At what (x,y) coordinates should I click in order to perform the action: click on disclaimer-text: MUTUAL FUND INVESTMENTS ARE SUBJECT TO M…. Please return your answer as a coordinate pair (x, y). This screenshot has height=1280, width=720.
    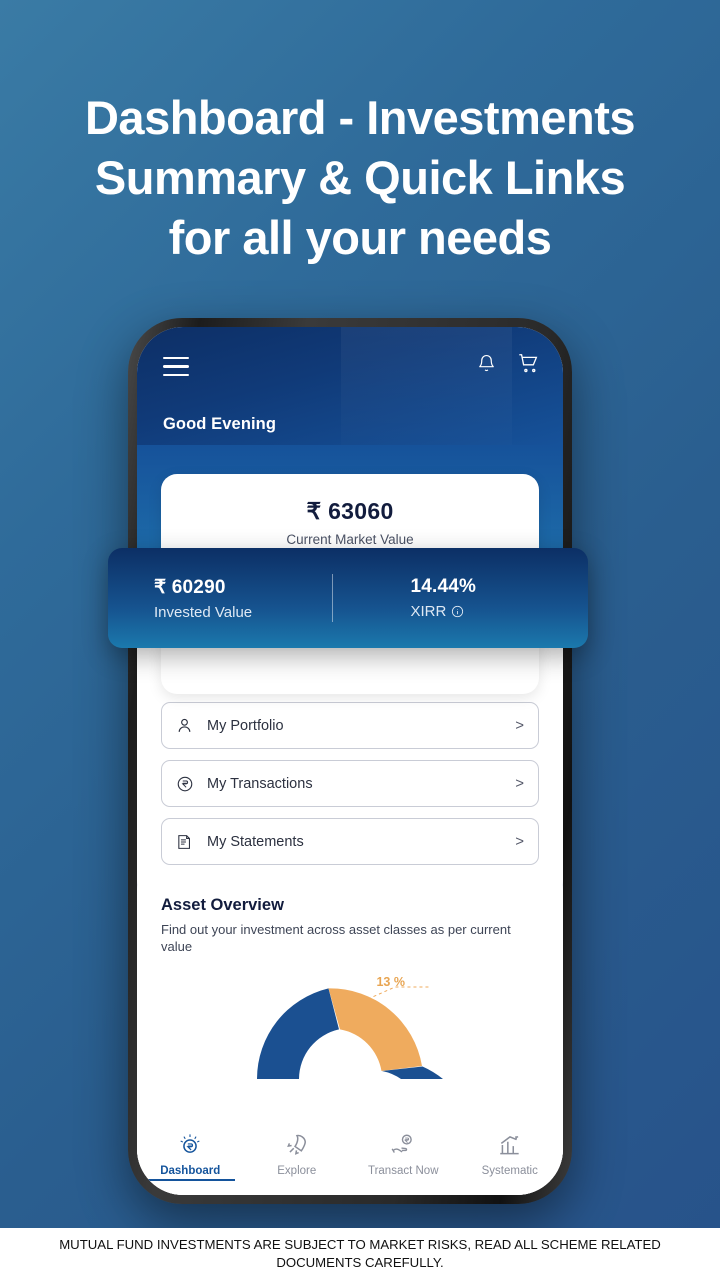
    Looking at the image, I should click on (360, 1253).